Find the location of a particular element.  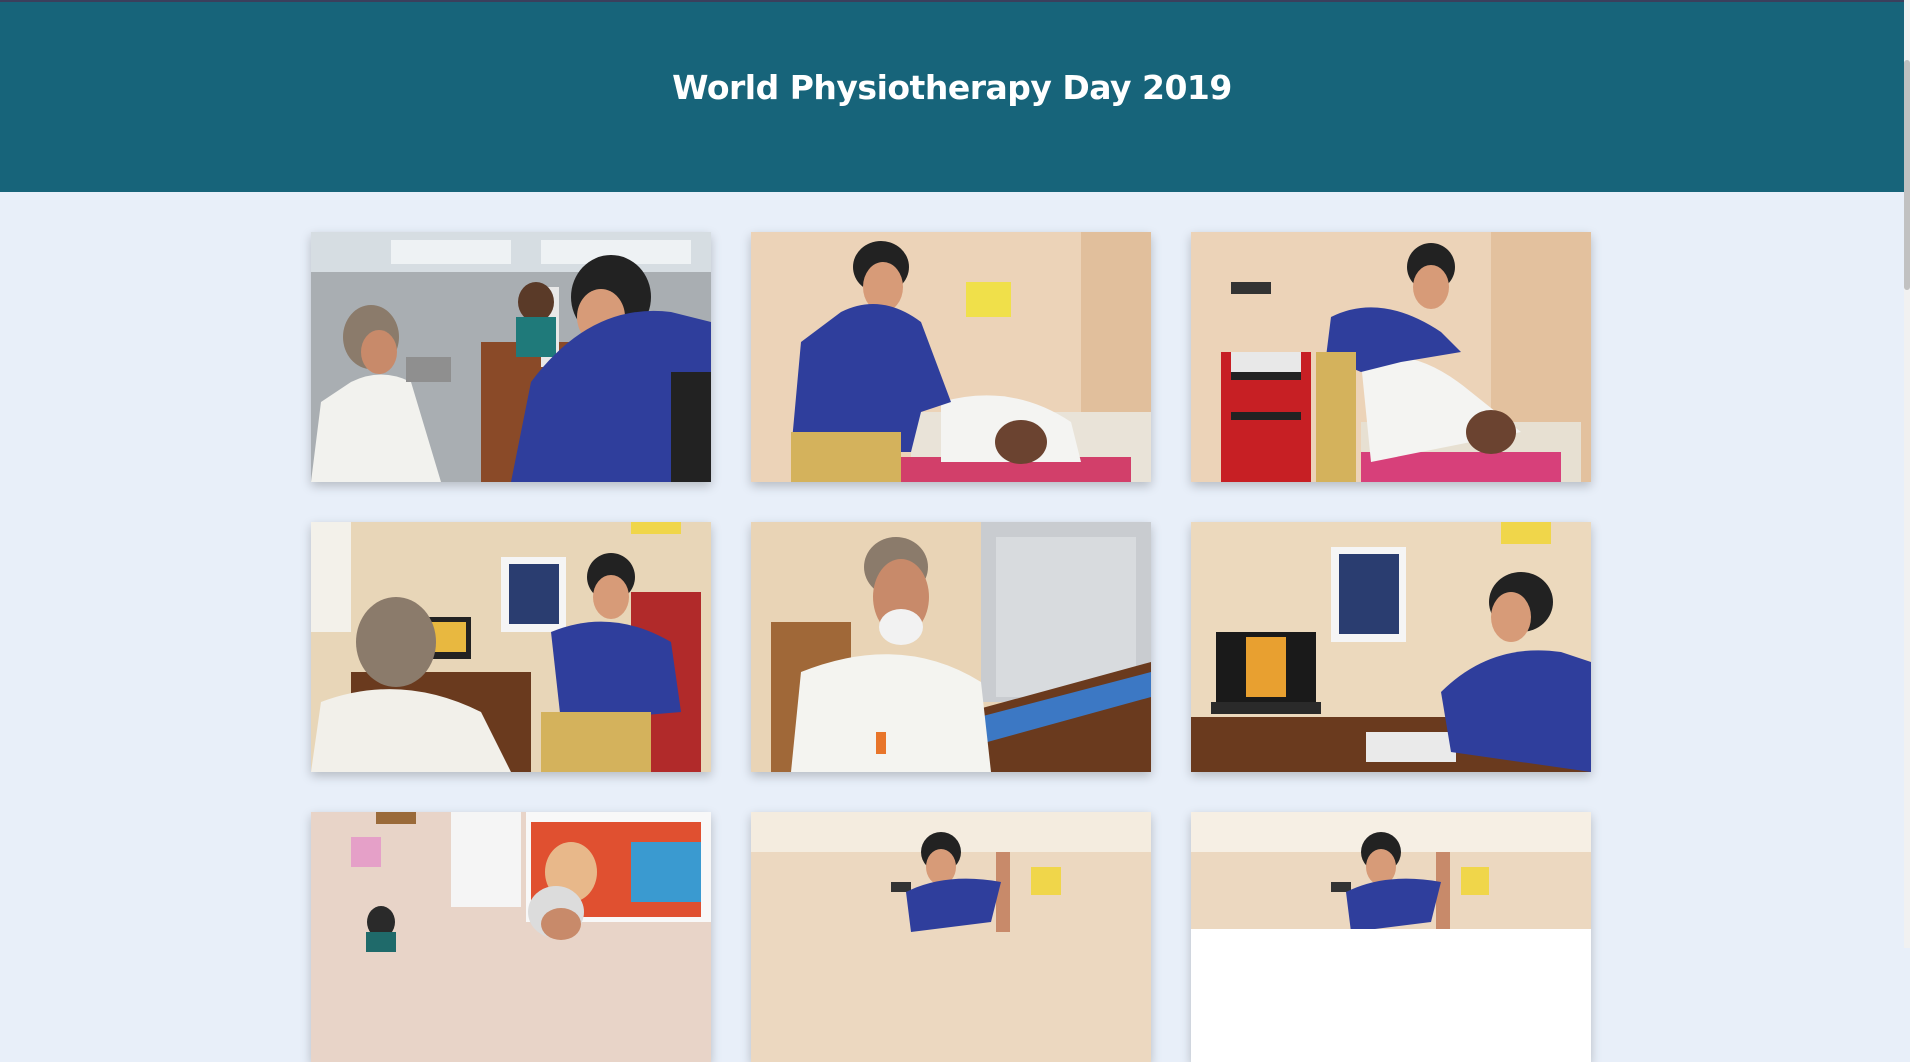

photo-poster-room is located at coordinates (511, 937).